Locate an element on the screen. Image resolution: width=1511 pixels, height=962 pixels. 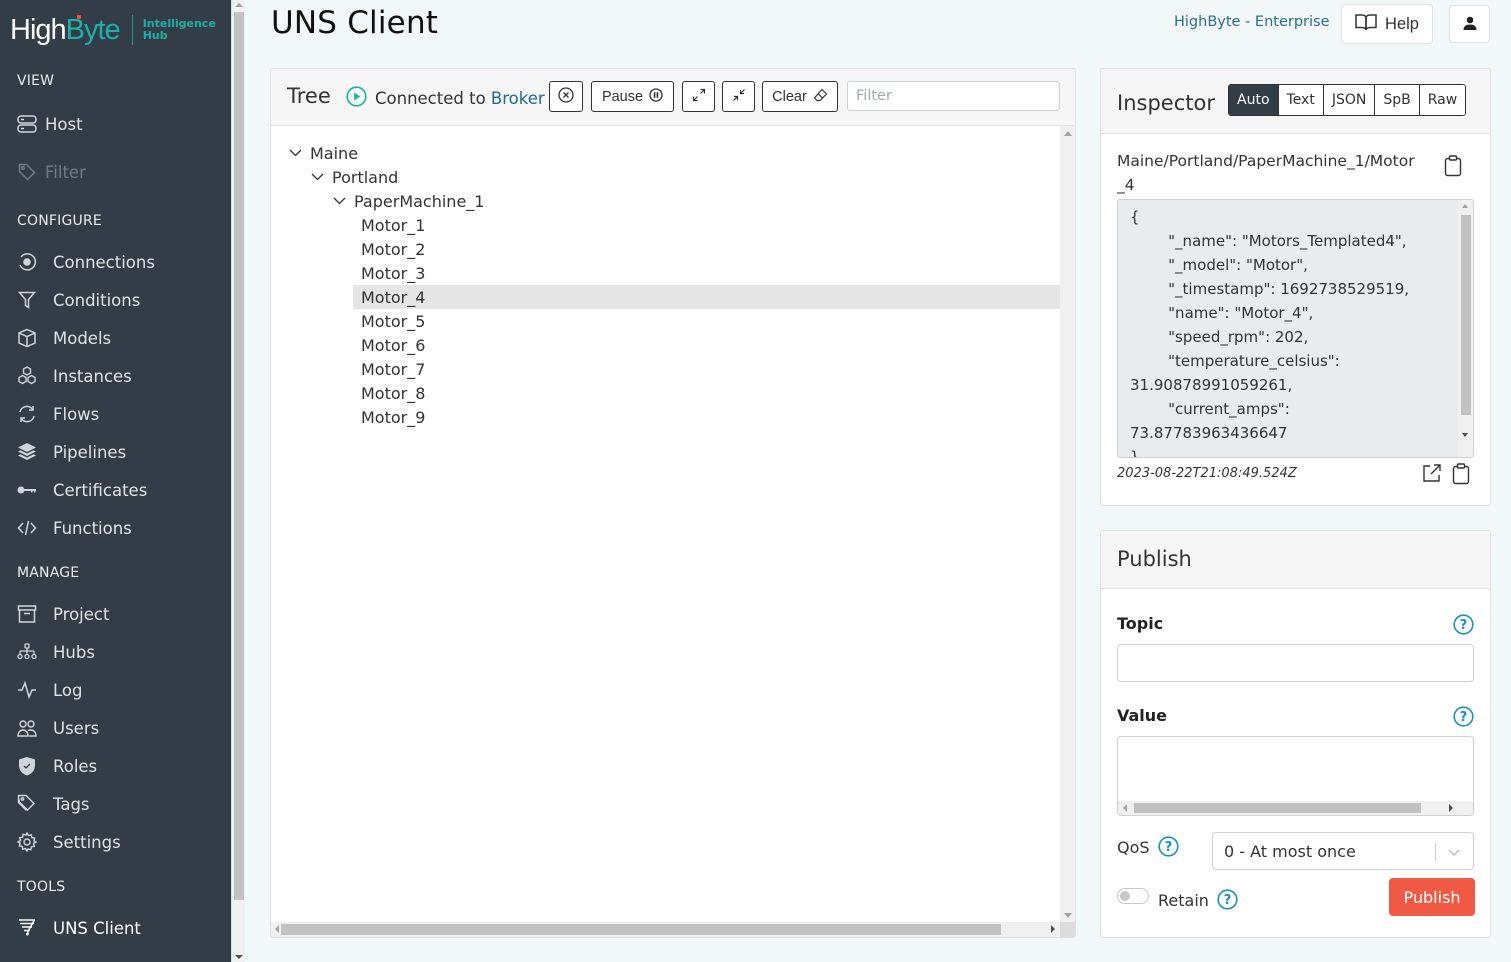
sidebar-item-instances: Instances is located at coordinates (74, 376).